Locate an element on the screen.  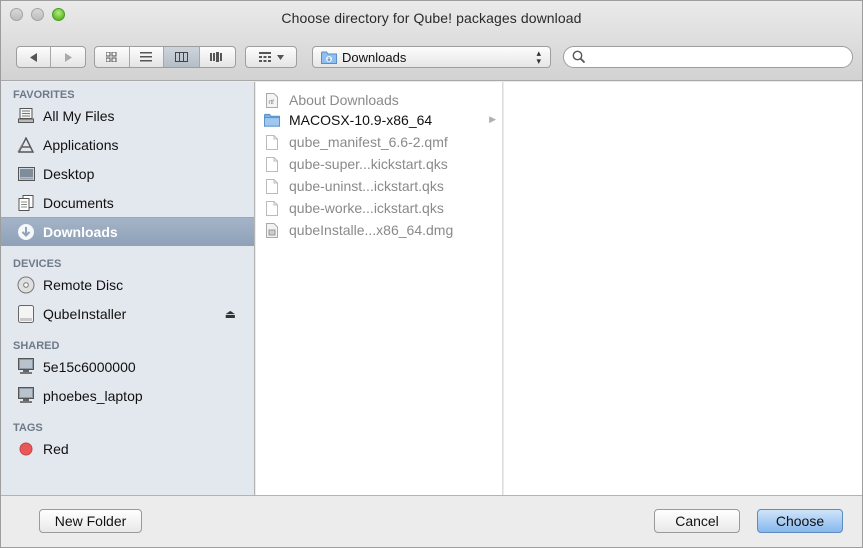
new-folder-button: New Folder is located at coordinates (90, 521).